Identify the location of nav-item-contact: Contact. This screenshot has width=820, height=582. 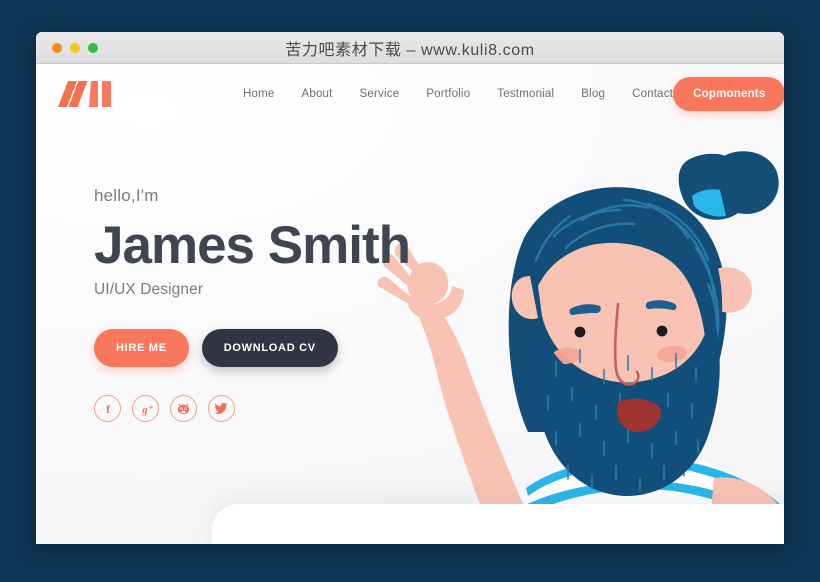
(652, 94).